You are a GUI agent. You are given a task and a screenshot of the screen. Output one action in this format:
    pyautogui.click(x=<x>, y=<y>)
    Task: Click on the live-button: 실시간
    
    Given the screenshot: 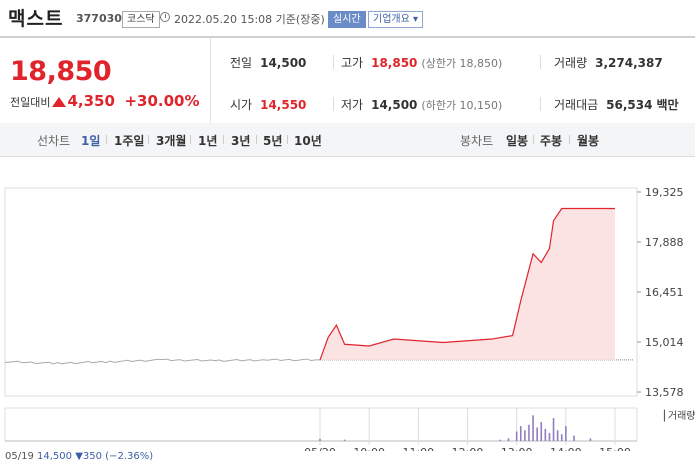 What is the action you would take?
    pyautogui.click(x=347, y=19)
    